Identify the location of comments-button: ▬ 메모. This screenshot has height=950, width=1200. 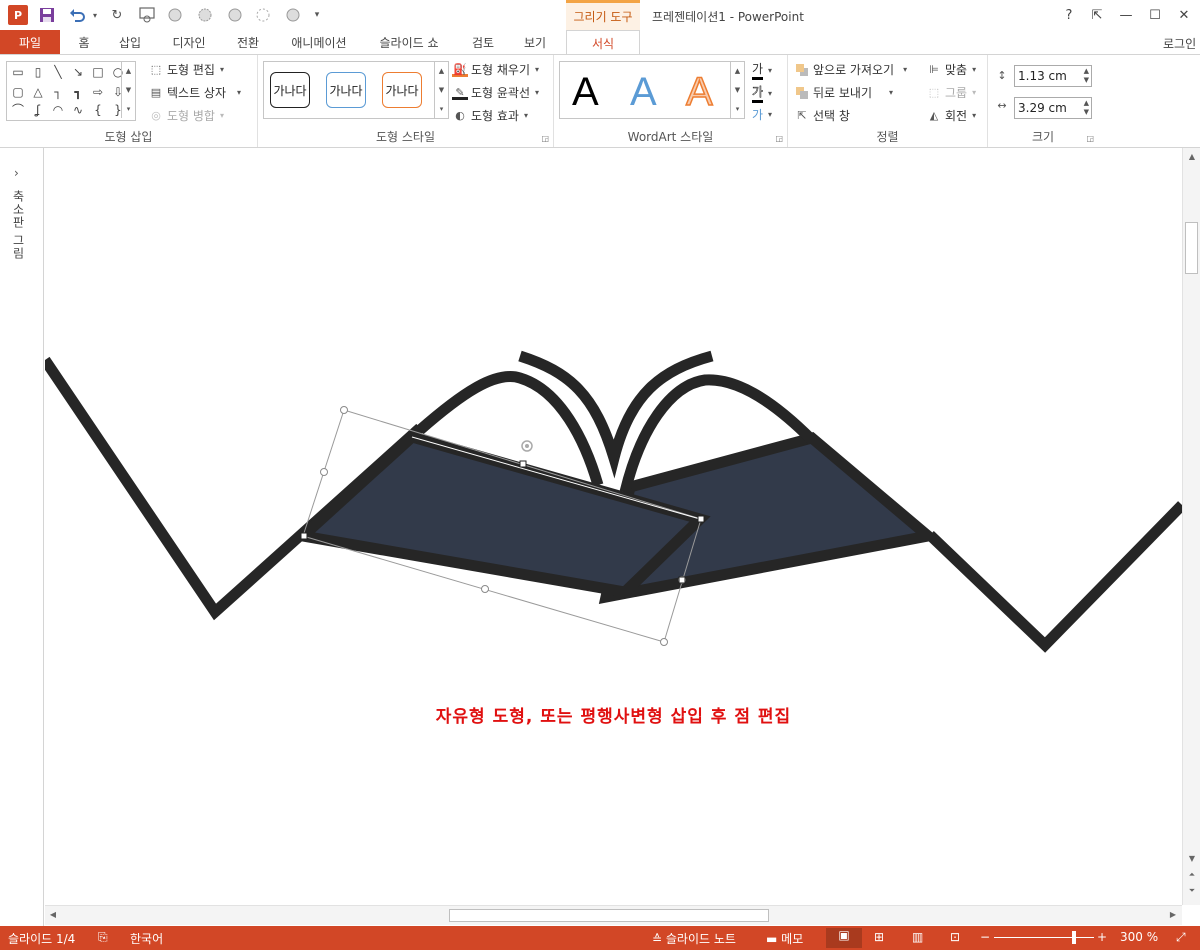
(784, 938).